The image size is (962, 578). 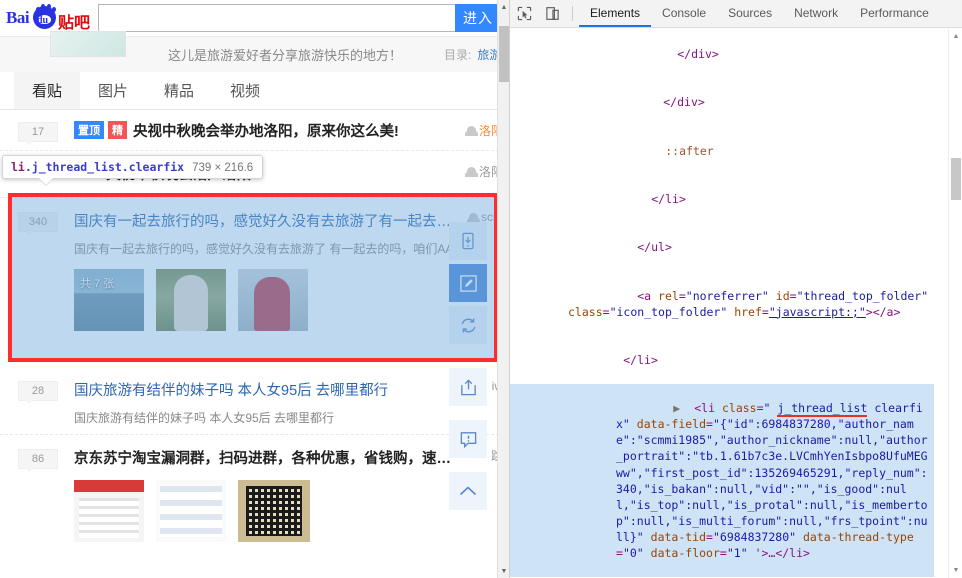 I want to click on dom-attr-rel: rel, so click(x=668, y=295).